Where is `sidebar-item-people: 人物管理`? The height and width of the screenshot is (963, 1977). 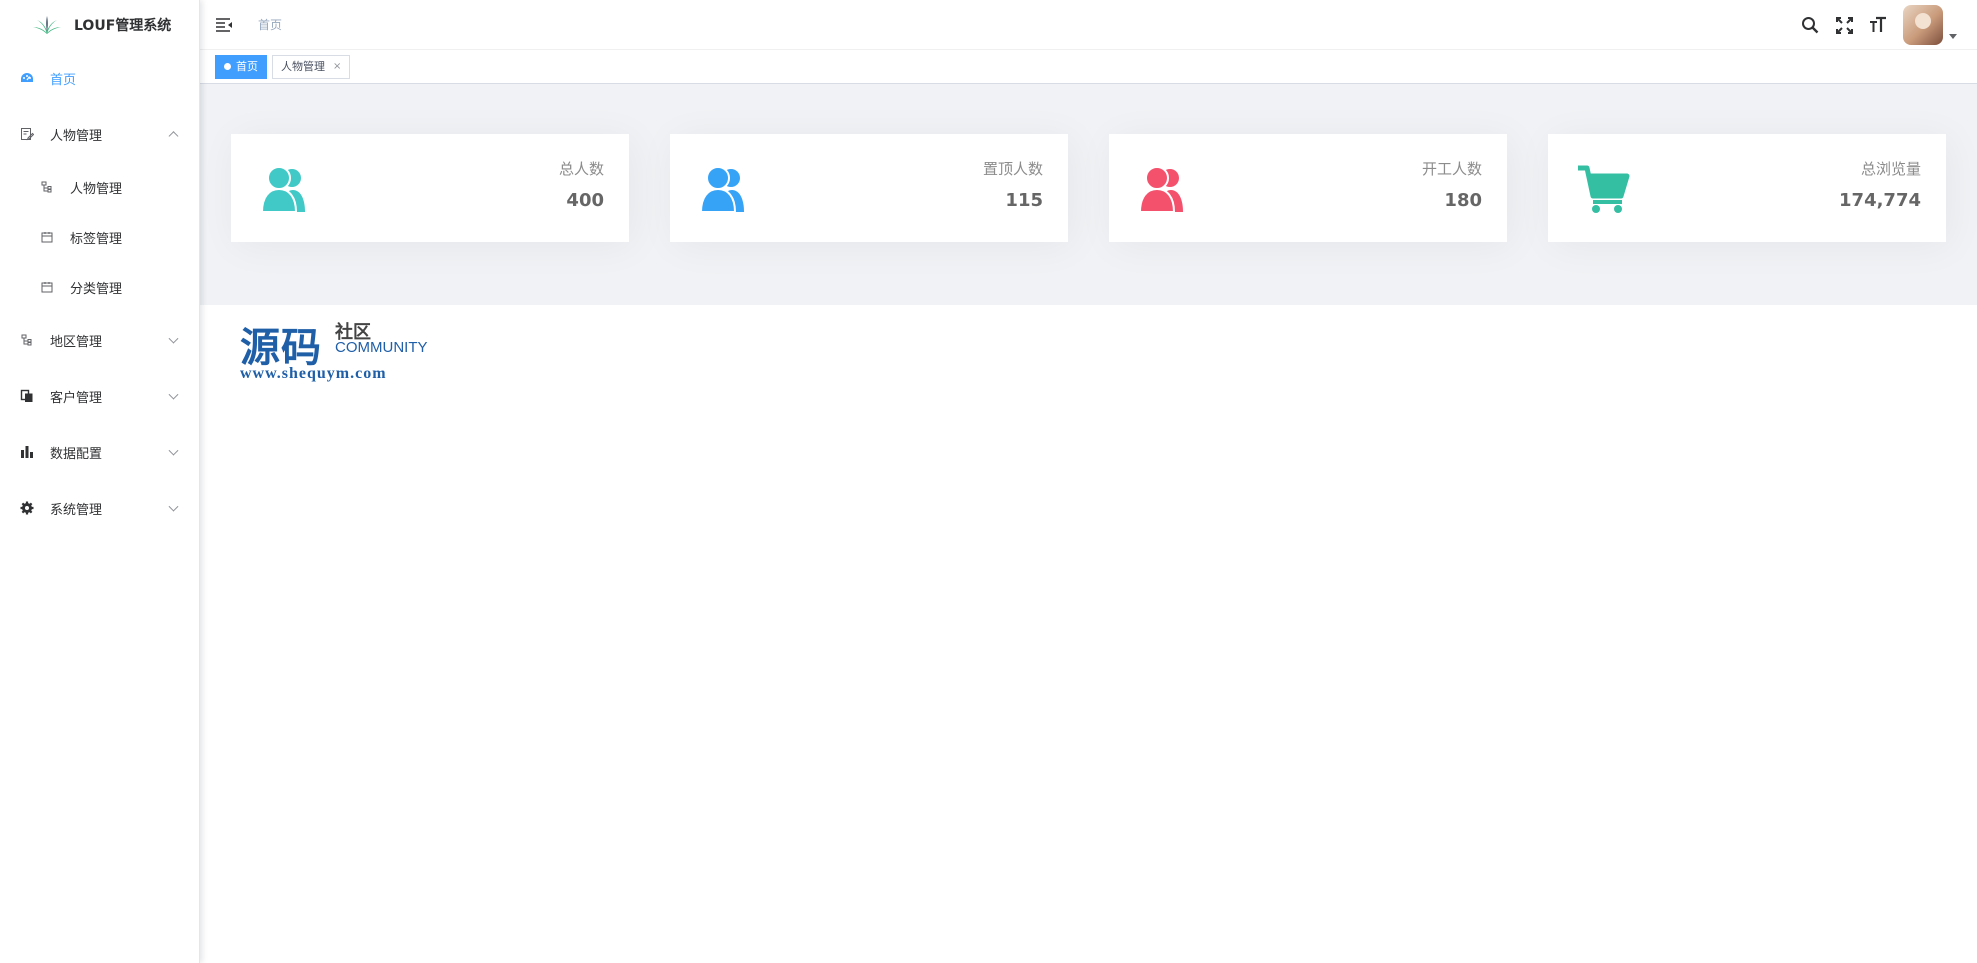 sidebar-item-people: 人物管理 is located at coordinates (99, 134).